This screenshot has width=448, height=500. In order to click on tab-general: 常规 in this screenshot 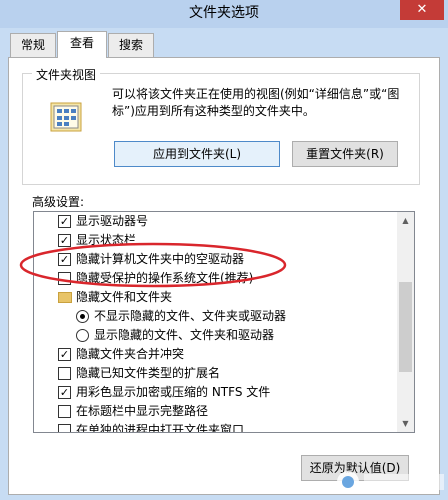, I will do `click(33, 45)`.